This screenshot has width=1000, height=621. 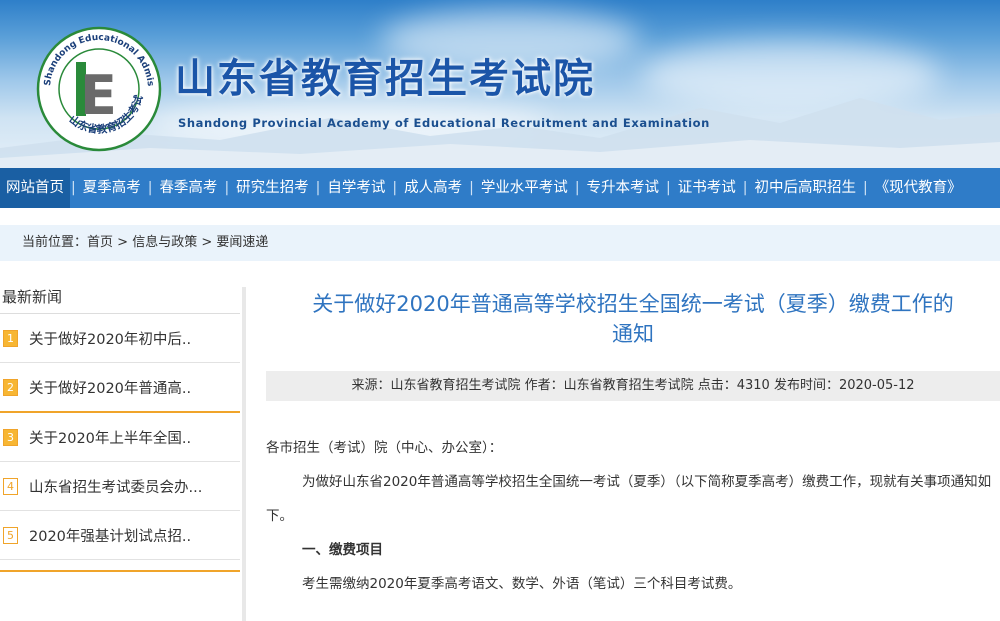 What do you see at coordinates (55, 242) in the screenshot?
I see `breadcrumb-prefix: 当前位置：` at bounding box center [55, 242].